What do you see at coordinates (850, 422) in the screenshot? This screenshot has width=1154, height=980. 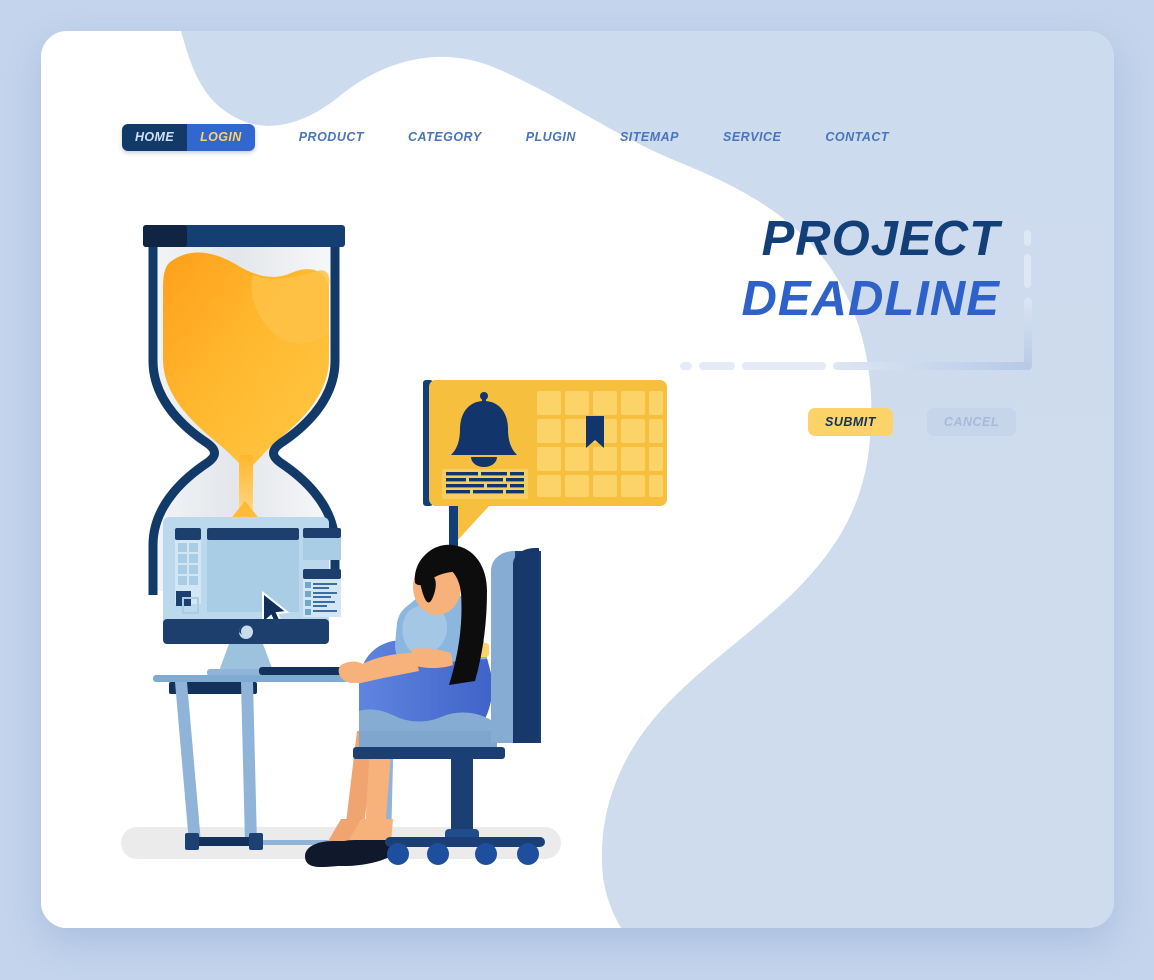 I see `submit-button: SUBMIT` at bounding box center [850, 422].